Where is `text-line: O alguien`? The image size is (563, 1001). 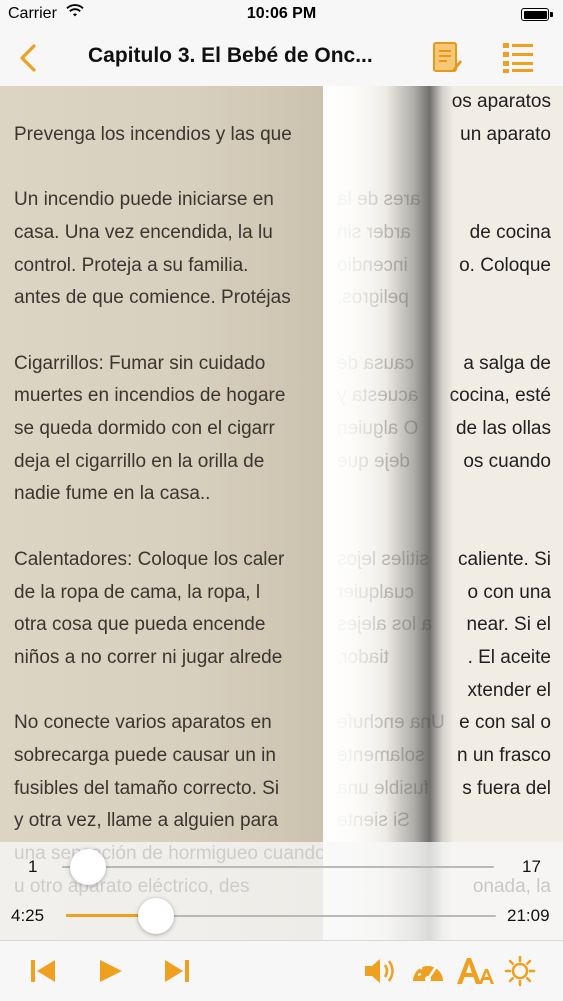 text-line: O alguien is located at coordinates (378, 429).